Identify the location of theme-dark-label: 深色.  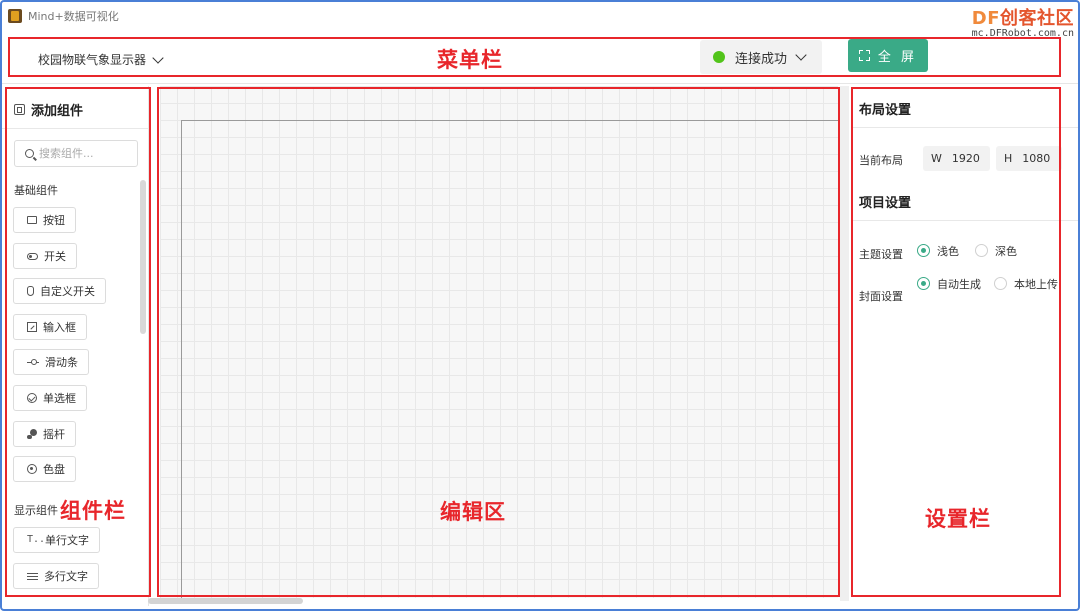
(1006, 251).